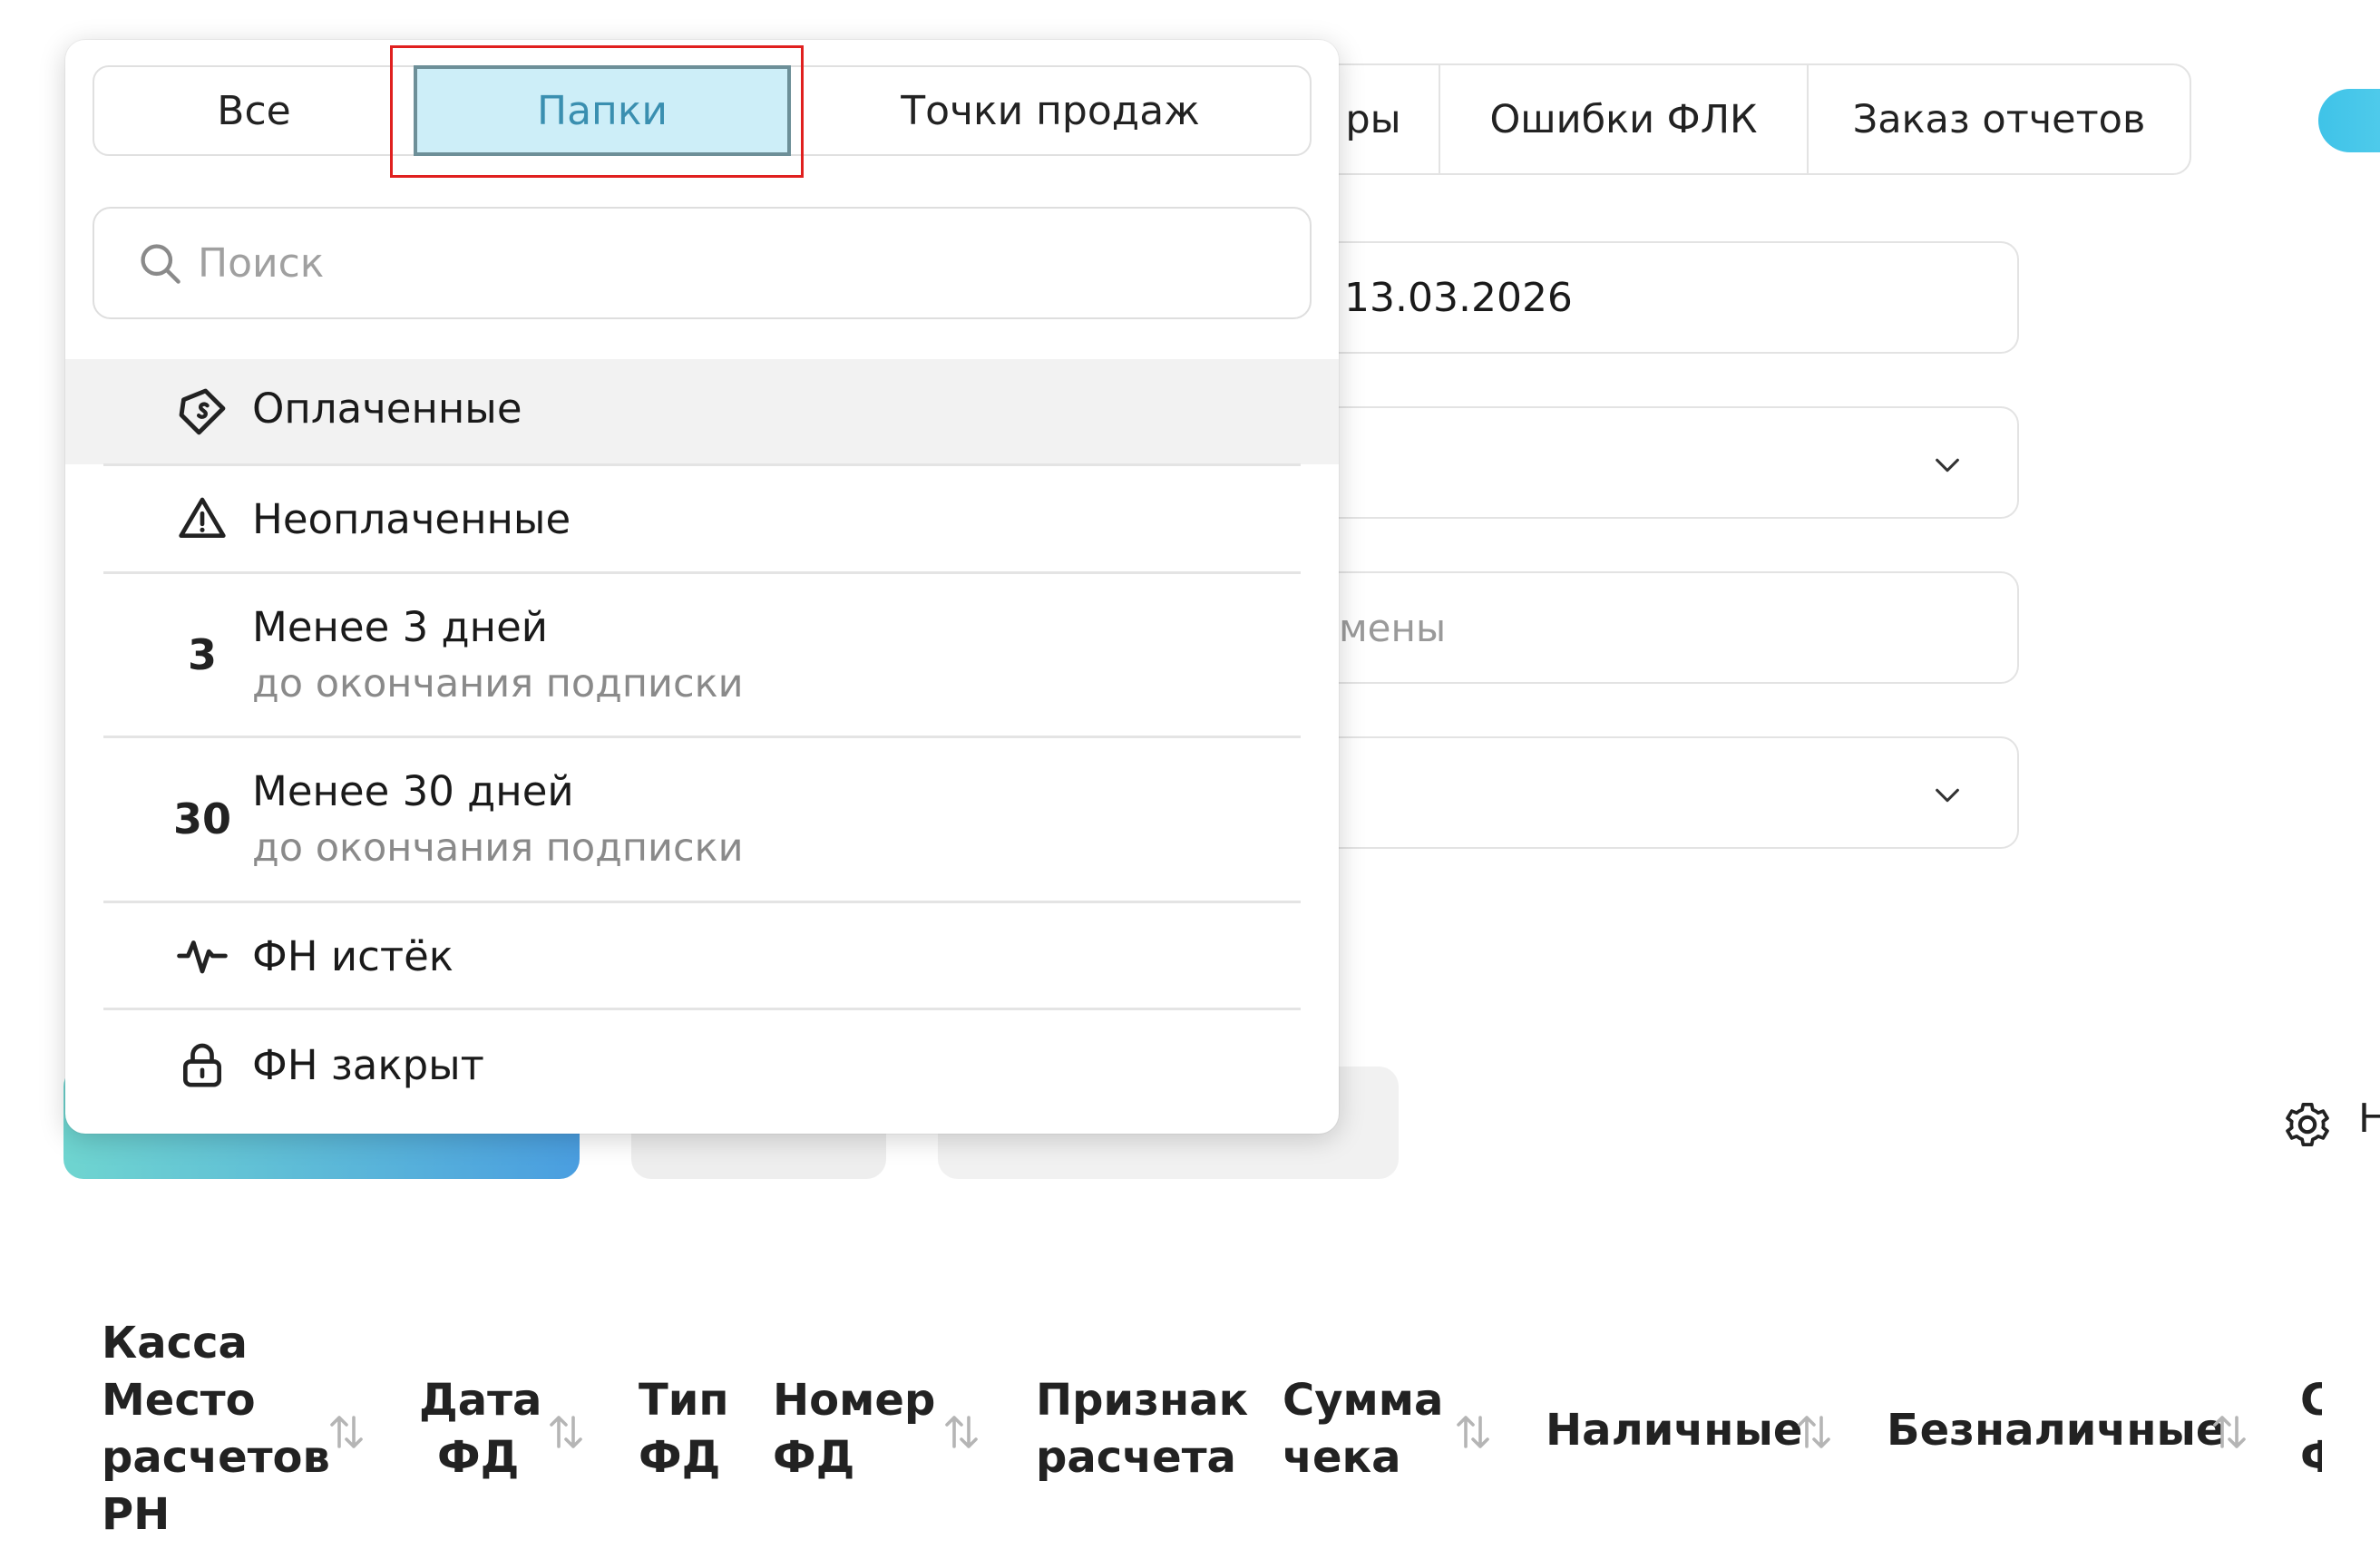 The height and width of the screenshot is (1549, 2380). What do you see at coordinates (216, 1457) in the screenshot?
I see `header-line: расчетов` at bounding box center [216, 1457].